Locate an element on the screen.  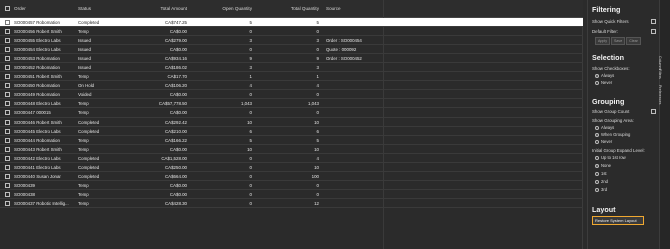
column-header-open-quantity: Open Quantity is located at coordinates (220, 9).